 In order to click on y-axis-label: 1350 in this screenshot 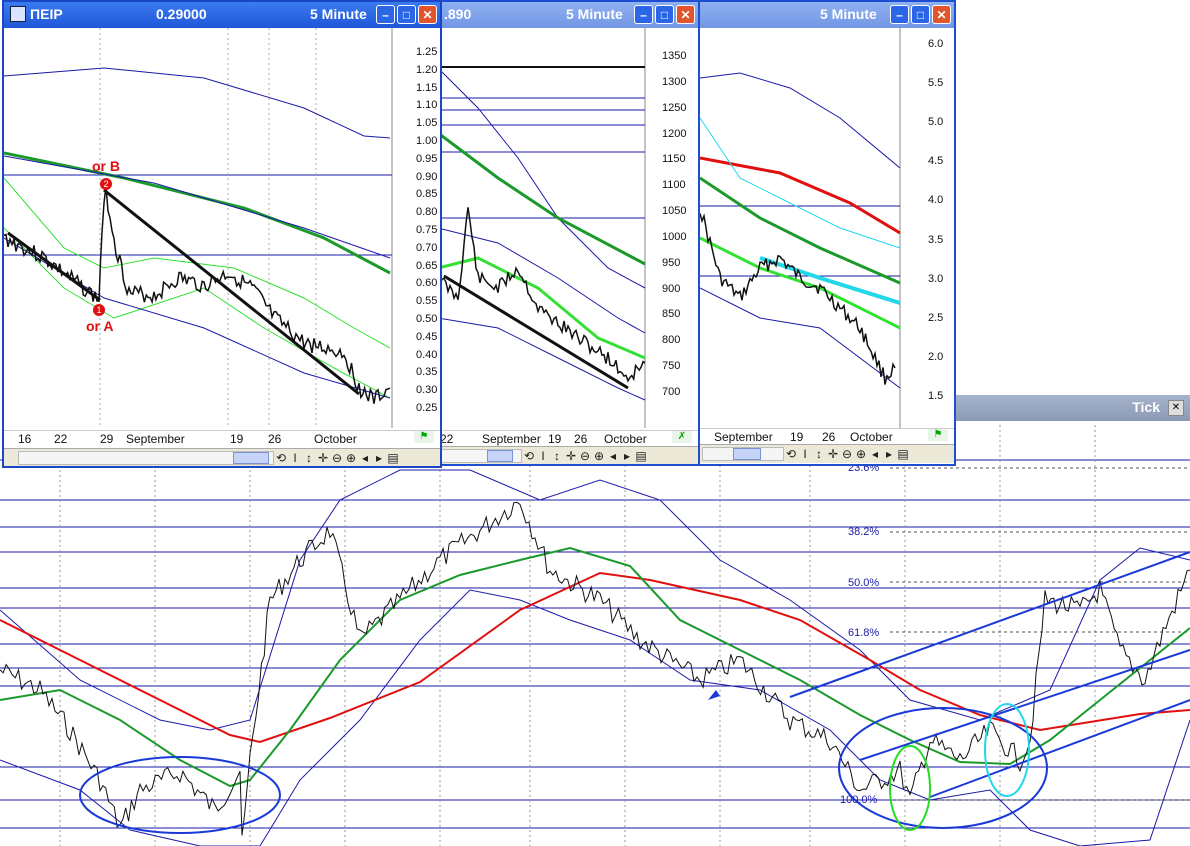, I will do `click(674, 56)`.